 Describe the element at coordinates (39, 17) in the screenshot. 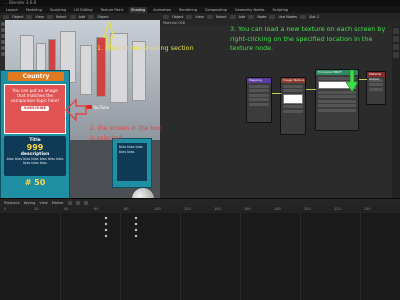

I see `viewport-menu-item: View` at that location.